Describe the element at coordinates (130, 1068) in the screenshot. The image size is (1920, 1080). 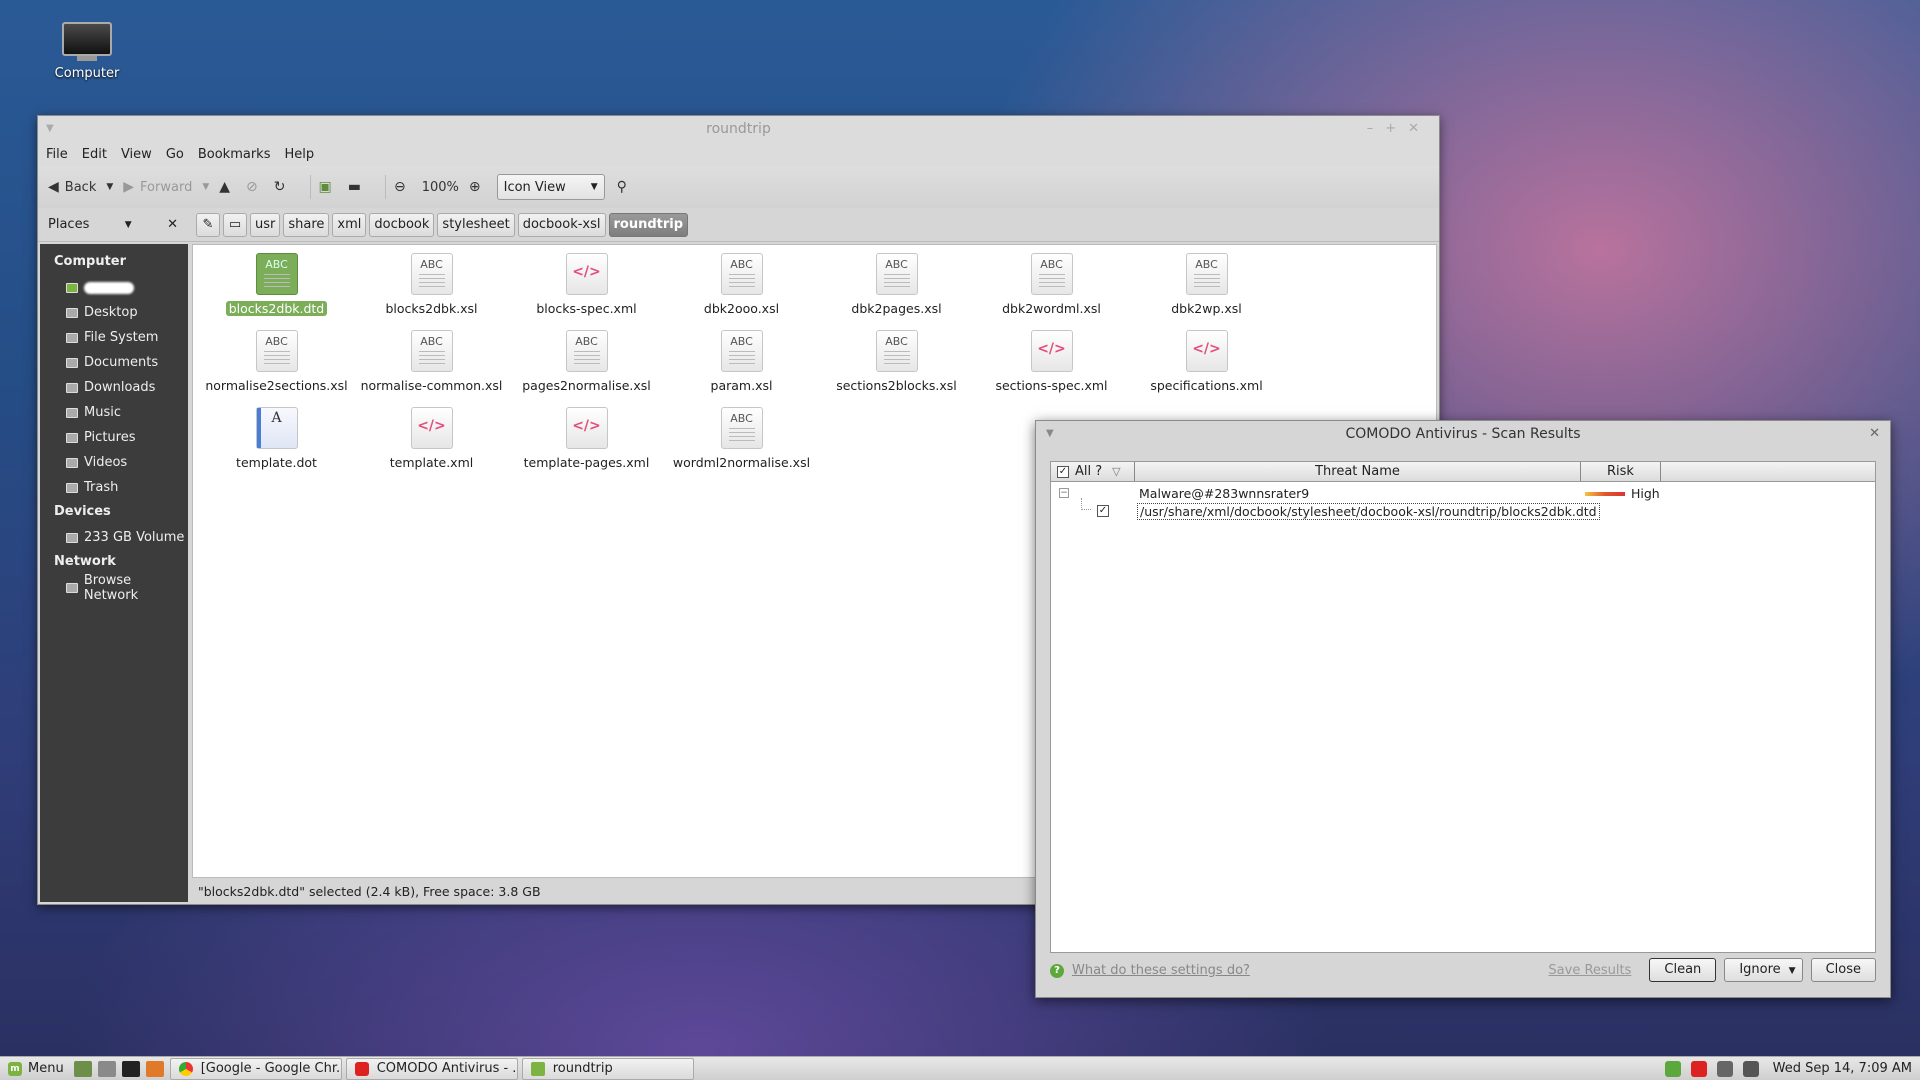
I see `terminal-launcher-icon` at that location.